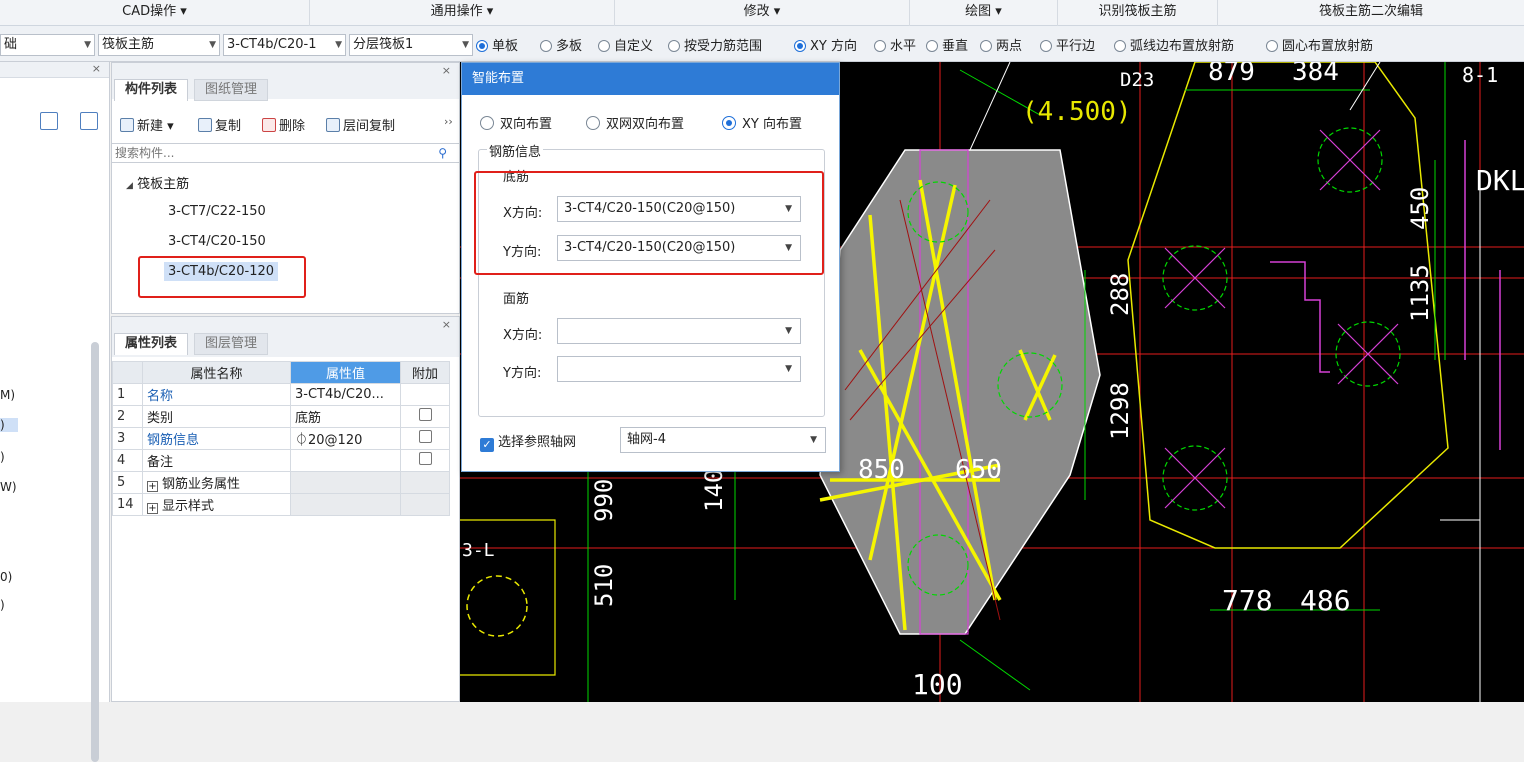 Image resolution: width=1524 pixels, height=762 pixels. I want to click on ribbon-general-ops: 通用操作 ▾, so click(462, 13).